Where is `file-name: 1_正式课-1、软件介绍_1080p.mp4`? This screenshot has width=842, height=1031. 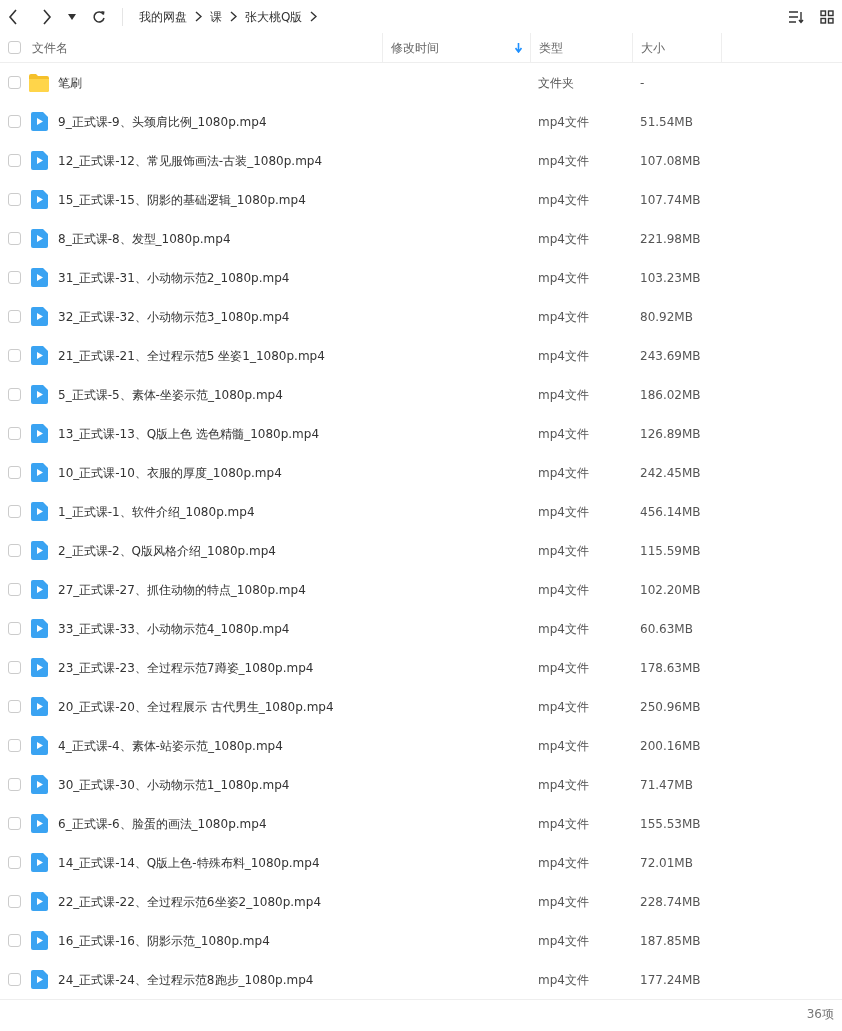
file-name: 1_正式课-1、软件介绍_1080p.mp4 is located at coordinates (156, 511).